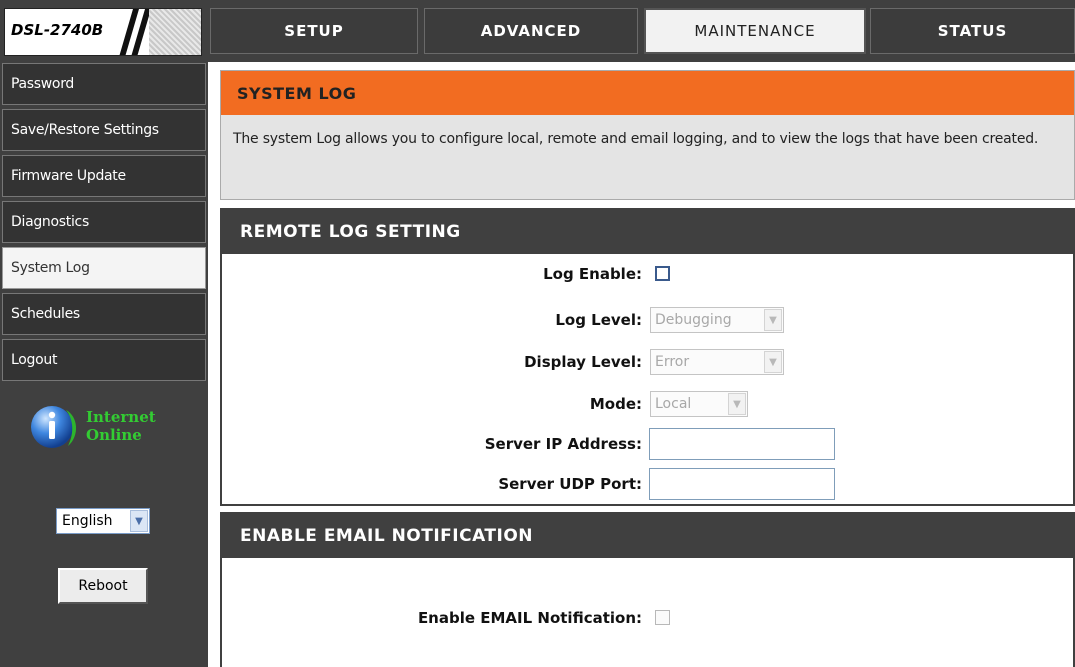  What do you see at coordinates (647, 536) in the screenshot?
I see `email-notification-title: ENABLE EMAIL NOTIFICATION` at bounding box center [647, 536].